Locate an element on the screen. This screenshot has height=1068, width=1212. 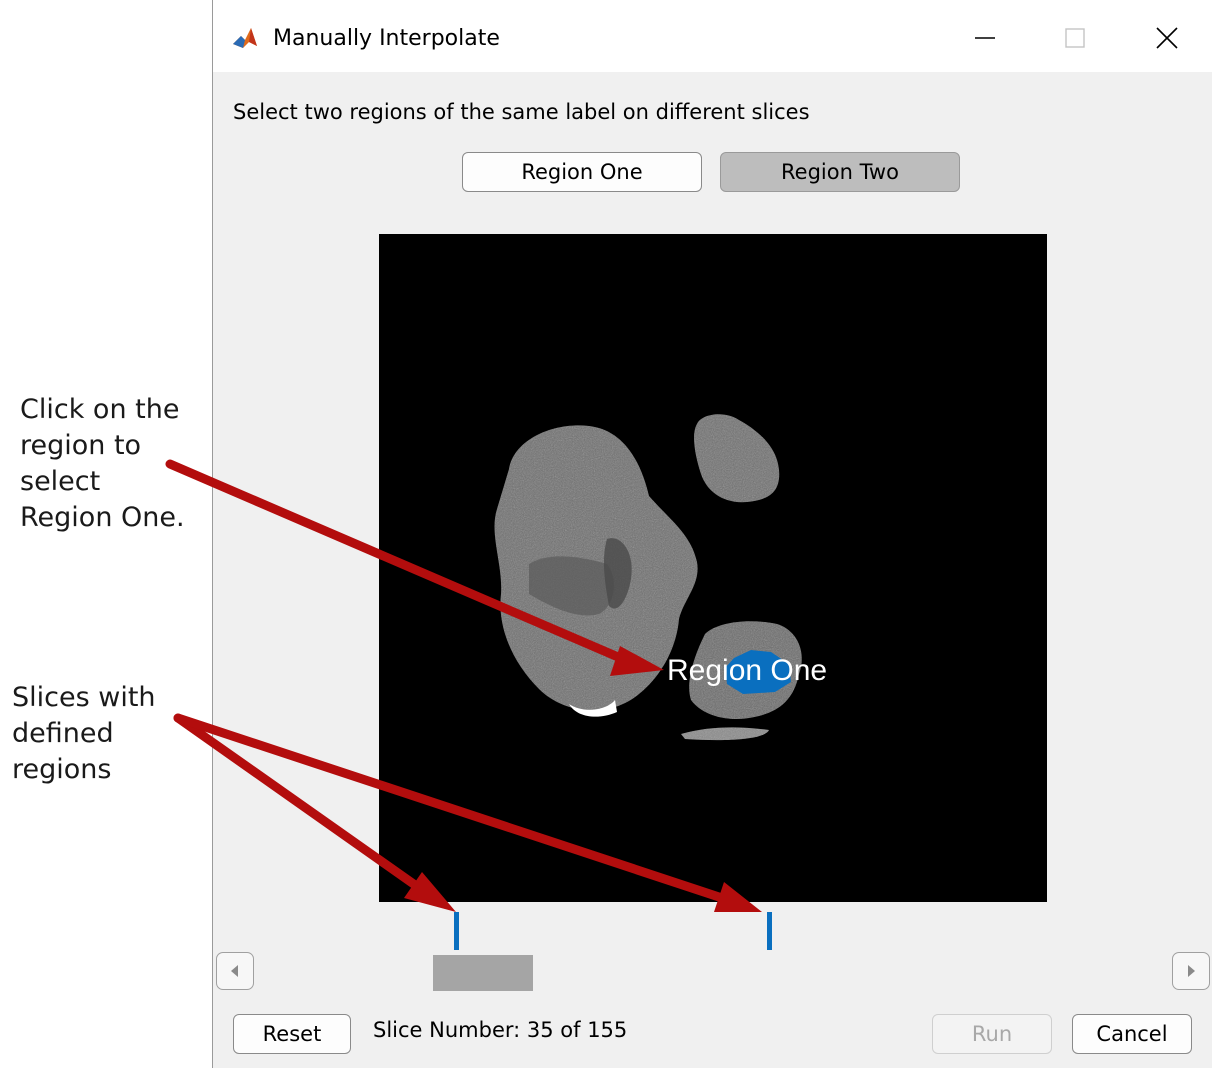
maximize-button is located at coordinates (1075, 38).